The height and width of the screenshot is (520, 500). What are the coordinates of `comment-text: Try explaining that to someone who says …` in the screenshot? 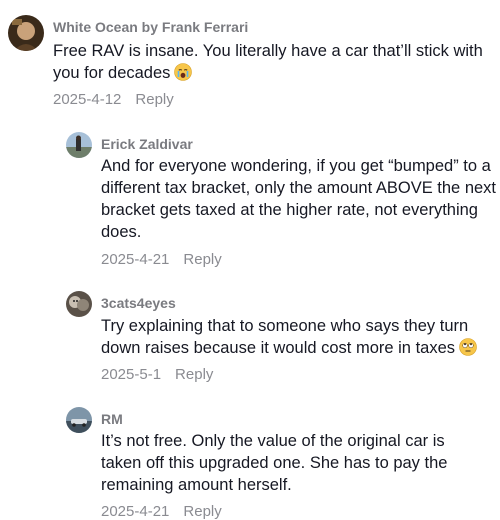 It's located at (300, 337).